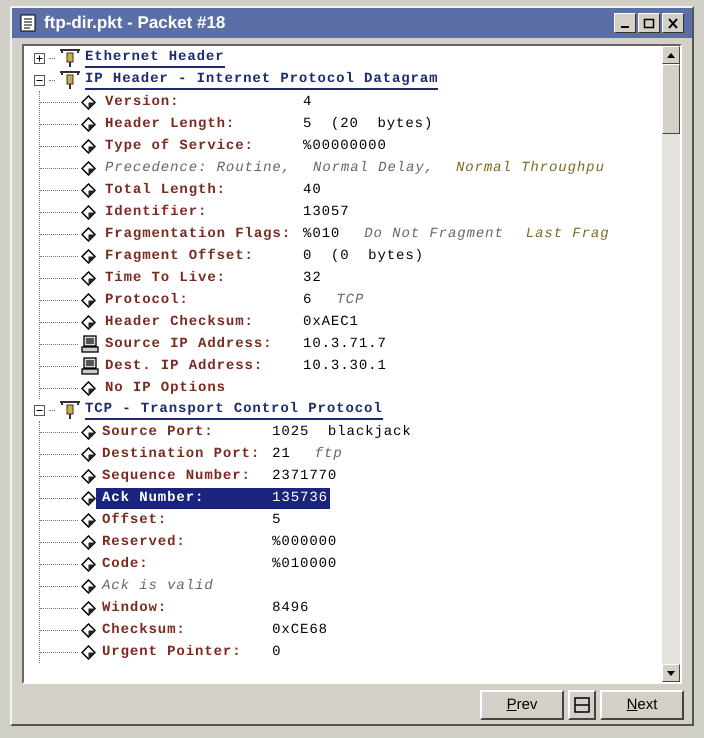  Describe the element at coordinates (368, 124) in the screenshot. I see `field-value: 5 (20 bytes)` at that location.